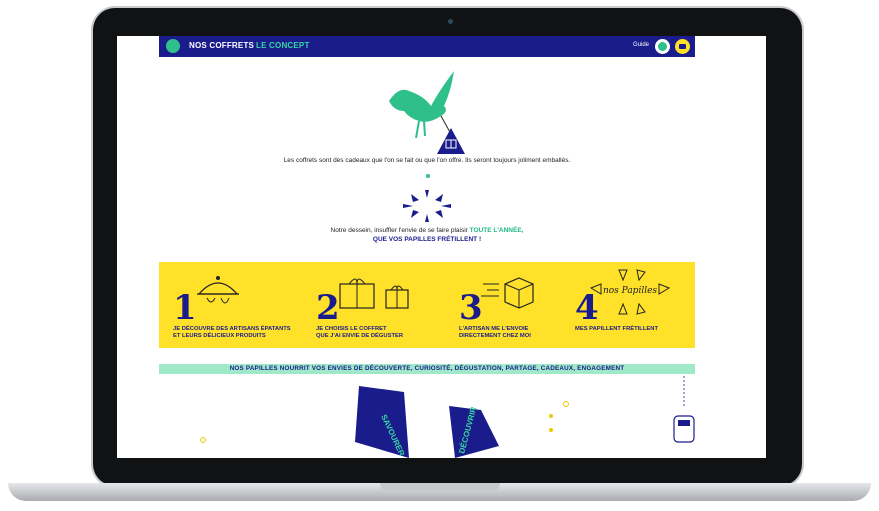 This screenshot has height=511, width=879. Describe the element at coordinates (440, 487) in the screenshot. I see `laptop-notch` at that location.